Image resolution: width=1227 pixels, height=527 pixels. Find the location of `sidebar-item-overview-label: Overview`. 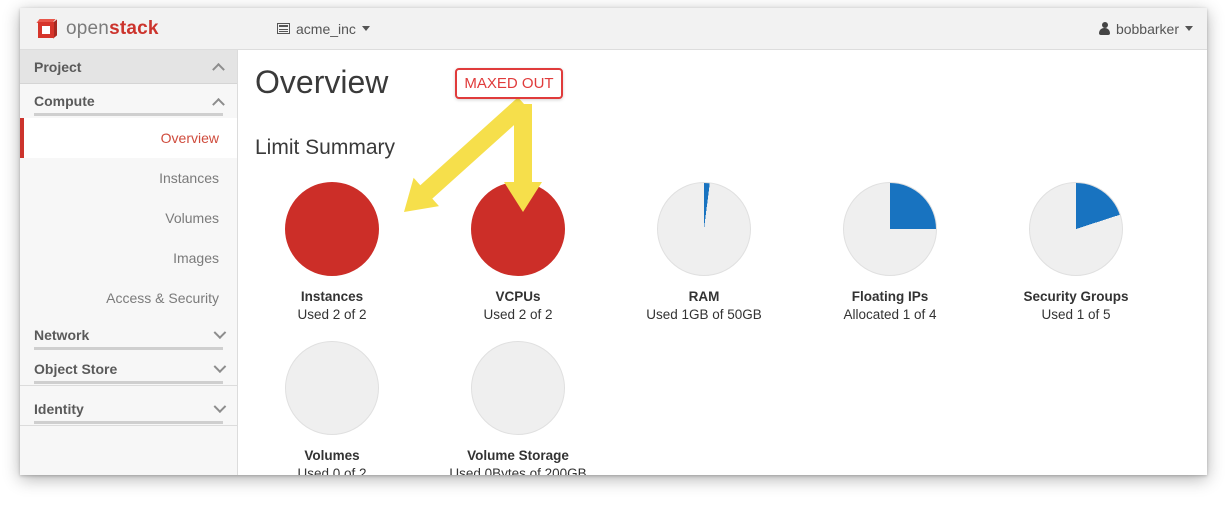

sidebar-item-overview-label: Overview is located at coordinates (189, 138).